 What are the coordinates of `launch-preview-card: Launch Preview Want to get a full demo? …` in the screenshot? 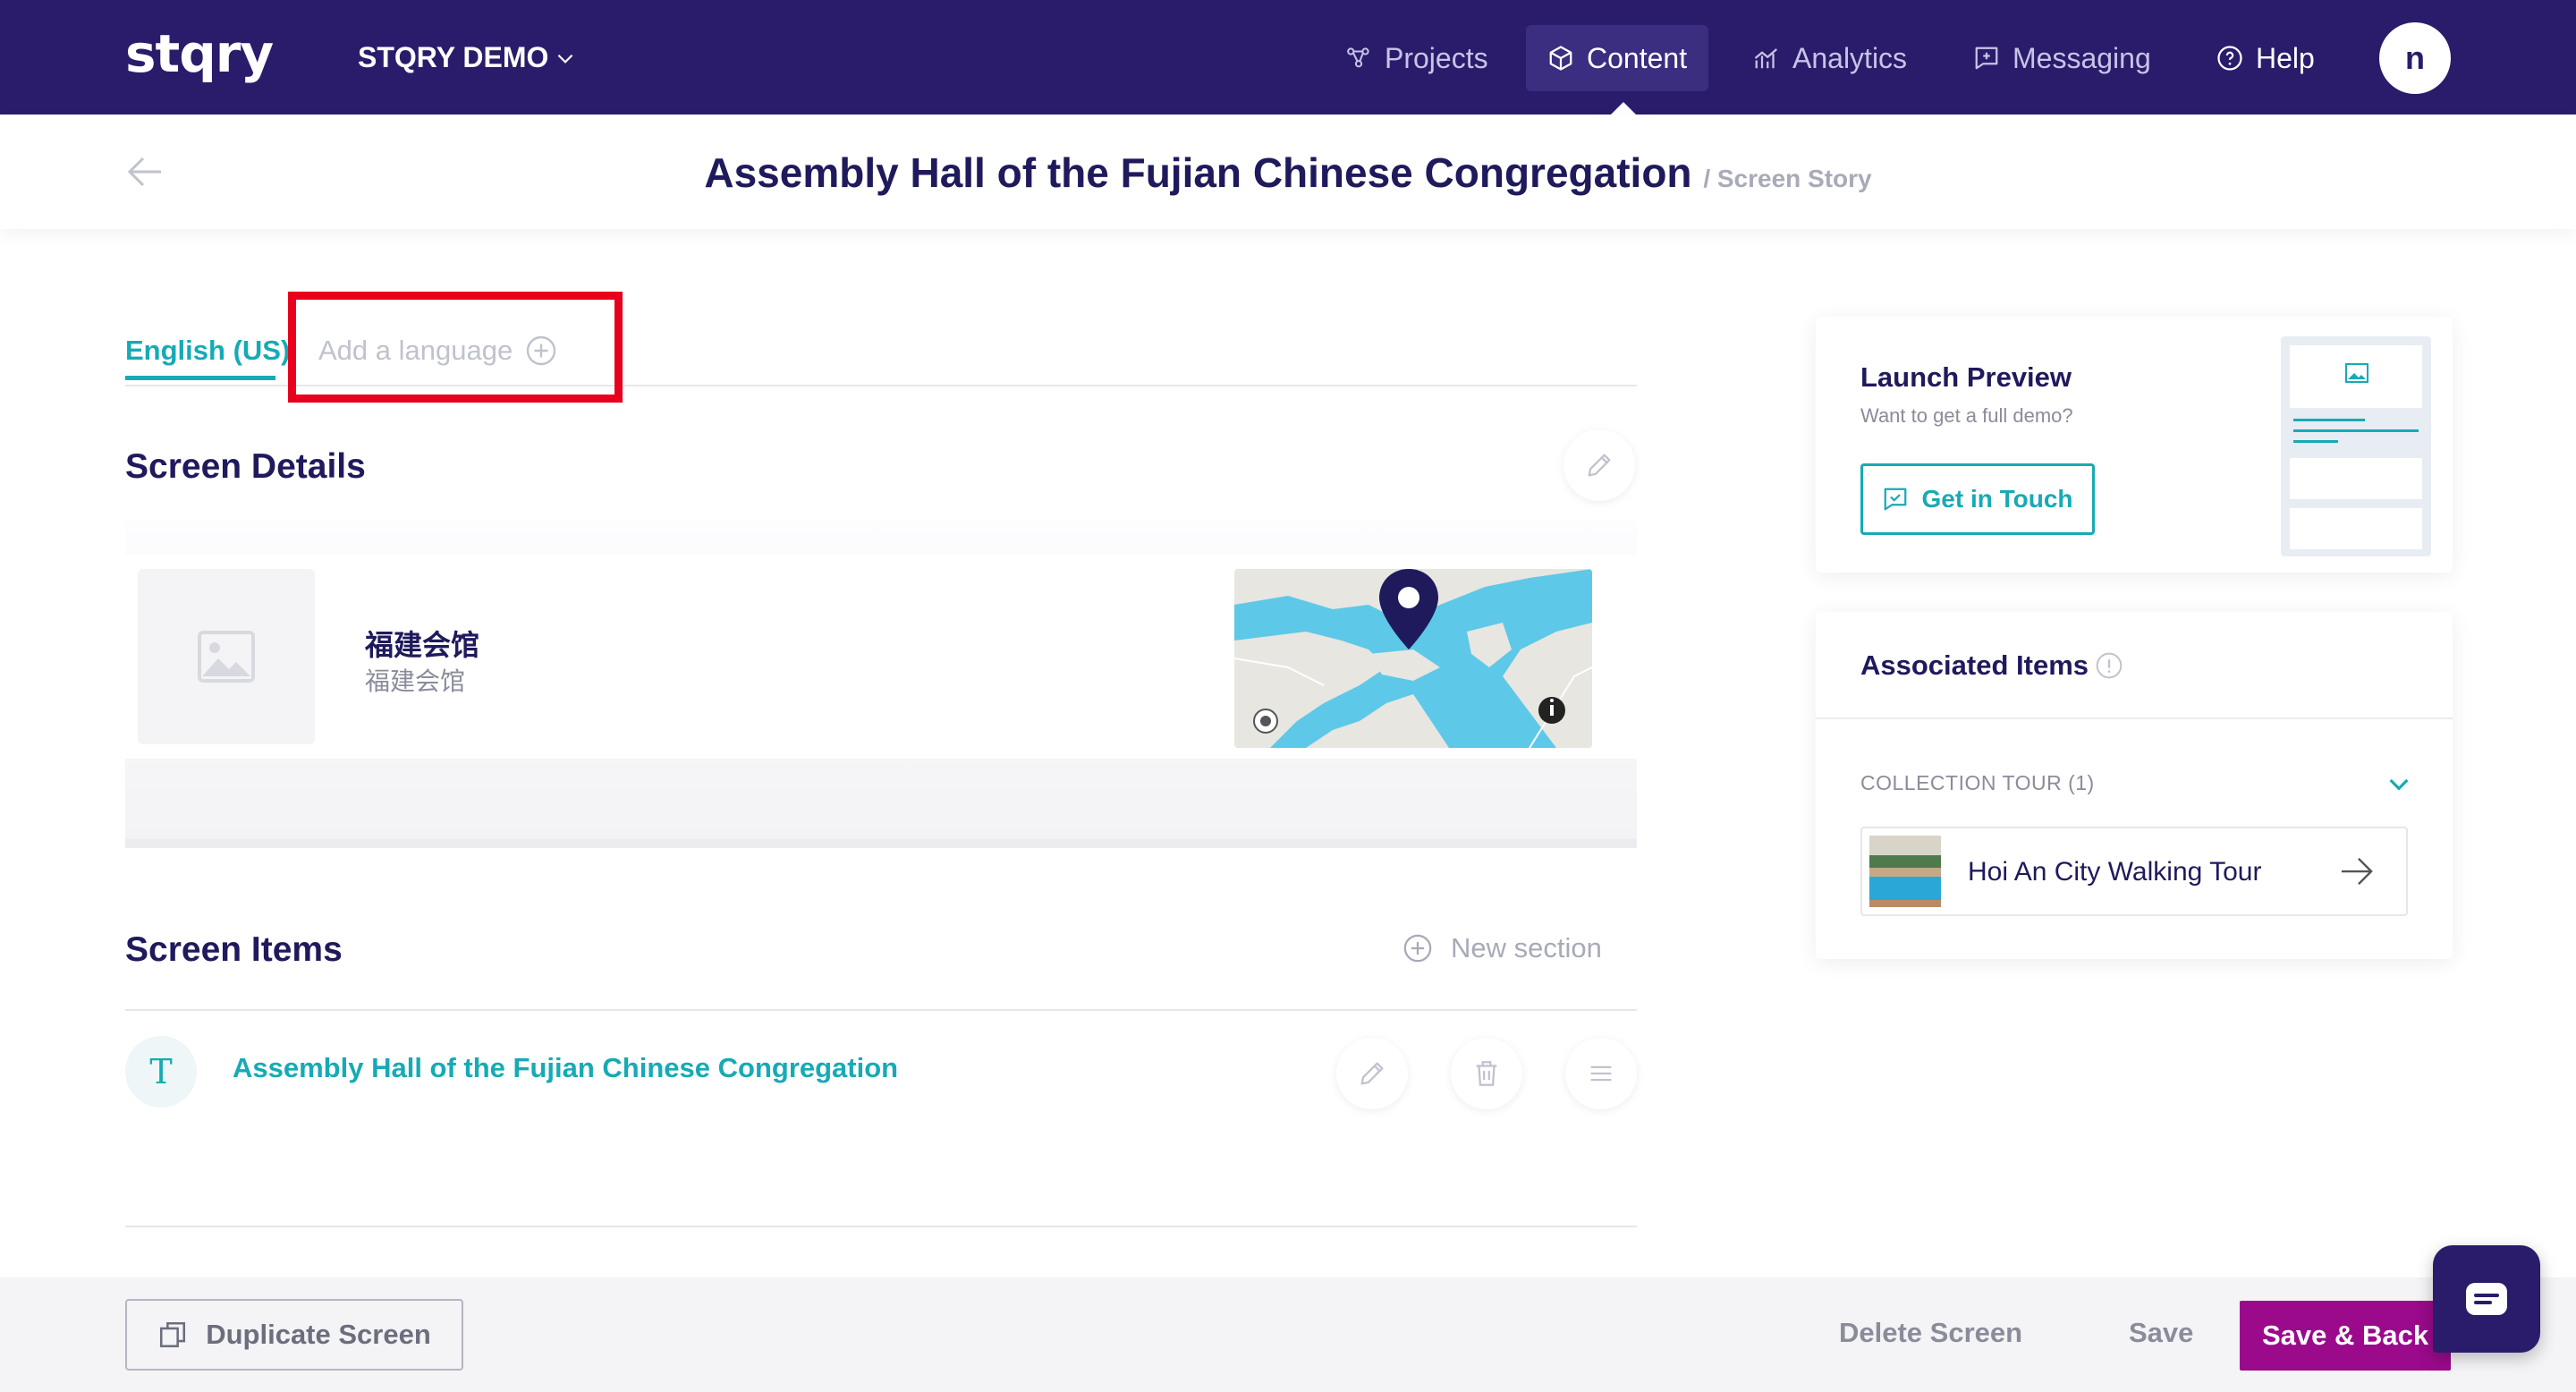 It's located at (2134, 445).